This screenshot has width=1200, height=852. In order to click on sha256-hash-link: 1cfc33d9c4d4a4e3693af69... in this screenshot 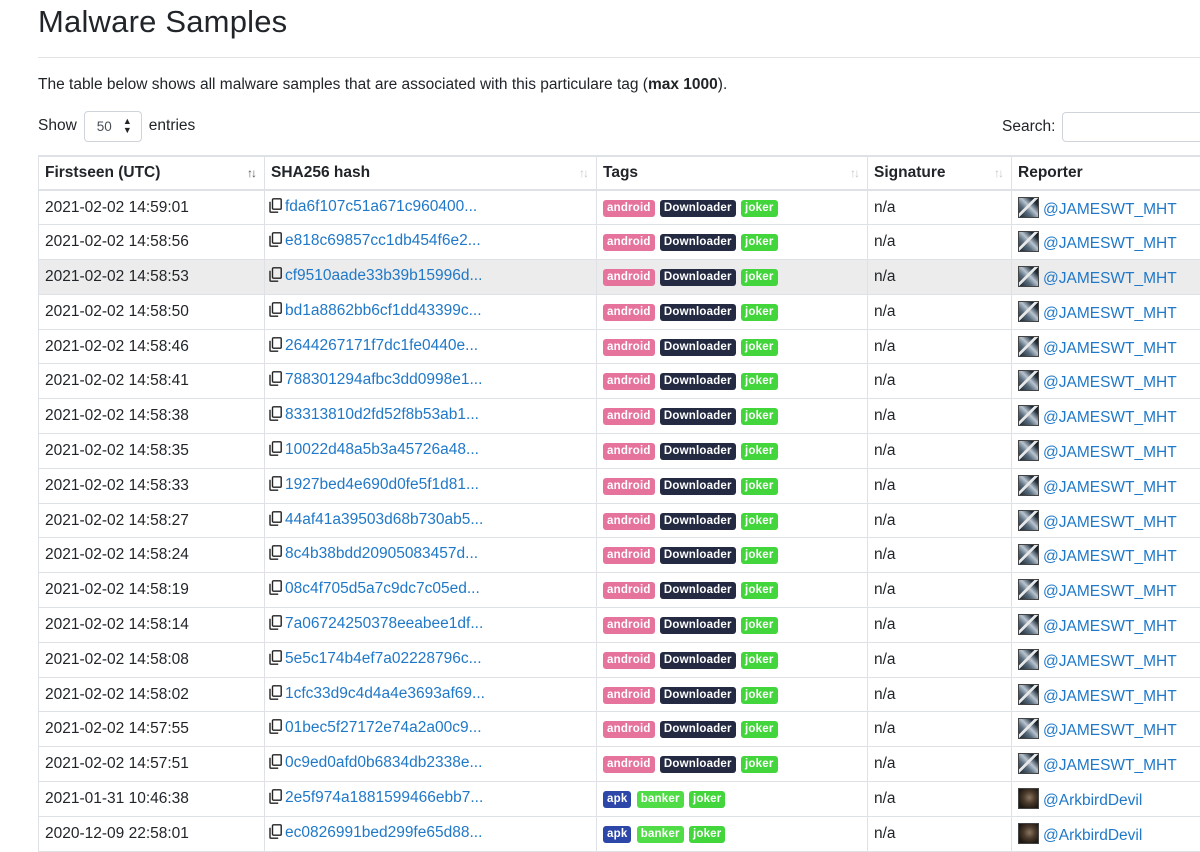, I will do `click(385, 693)`.